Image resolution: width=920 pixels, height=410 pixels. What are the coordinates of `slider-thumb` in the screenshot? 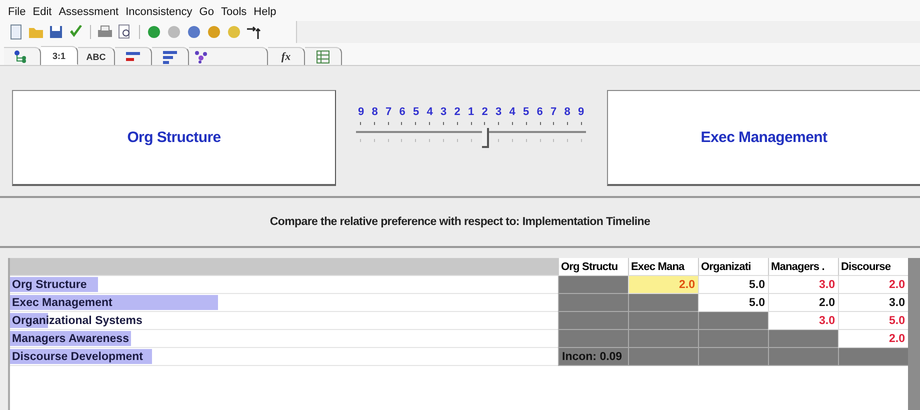 It's located at (485, 138).